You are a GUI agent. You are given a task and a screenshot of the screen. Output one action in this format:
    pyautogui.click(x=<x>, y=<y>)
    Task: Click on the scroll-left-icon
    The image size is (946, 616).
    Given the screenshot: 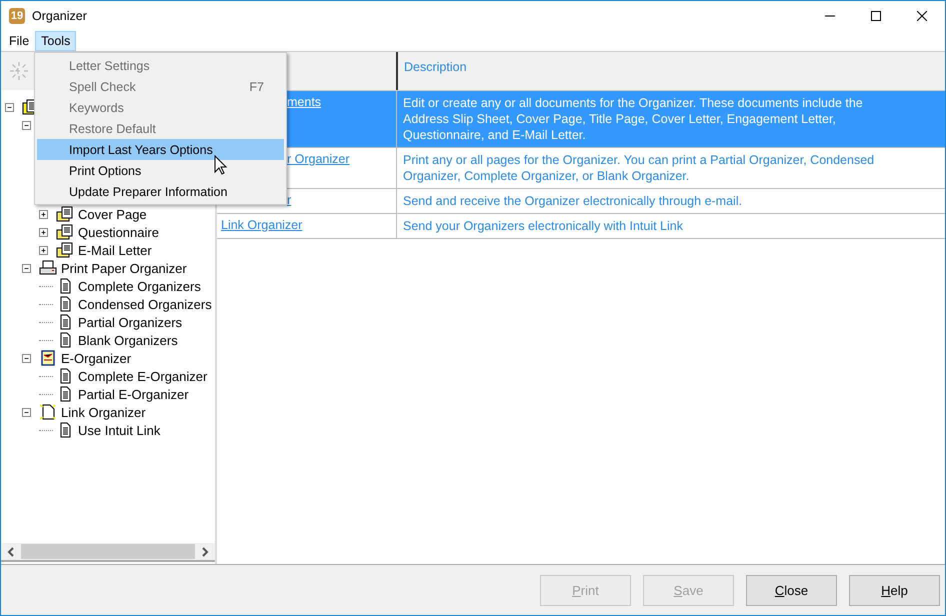 What is the action you would take?
    pyautogui.click(x=11, y=551)
    